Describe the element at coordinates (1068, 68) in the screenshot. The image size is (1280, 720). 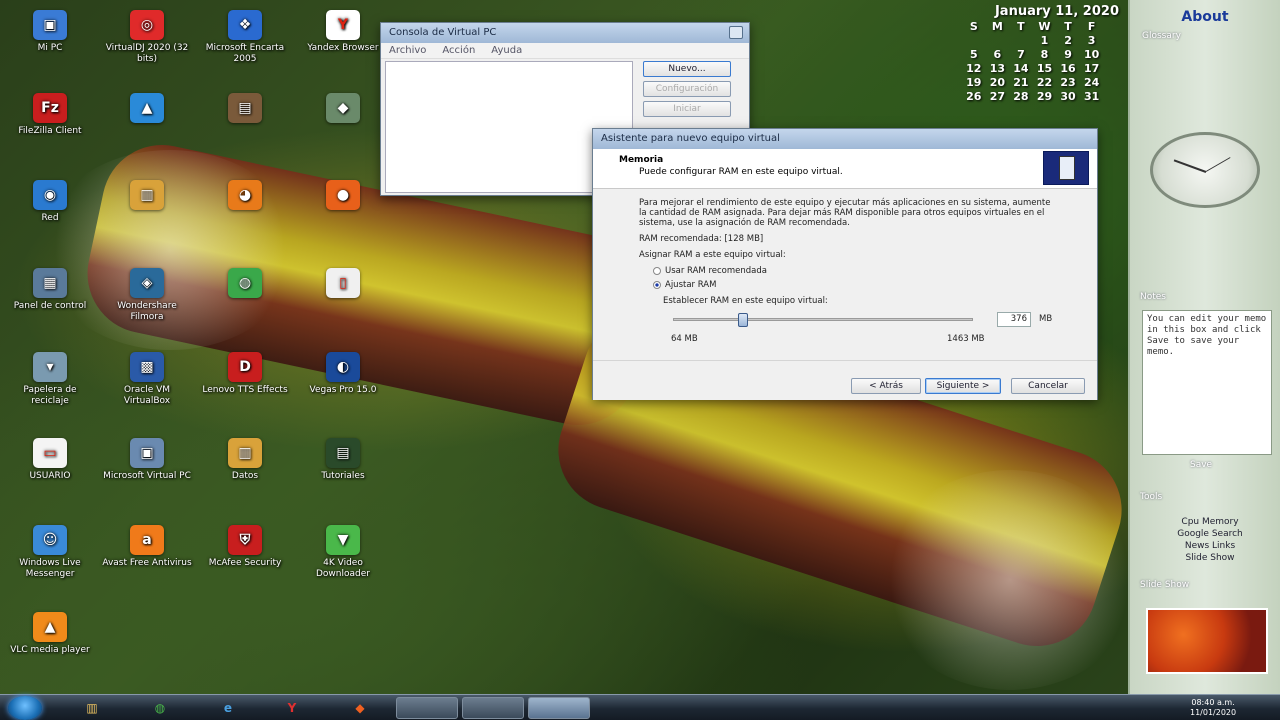
I see `calendar-day: 16` at that location.